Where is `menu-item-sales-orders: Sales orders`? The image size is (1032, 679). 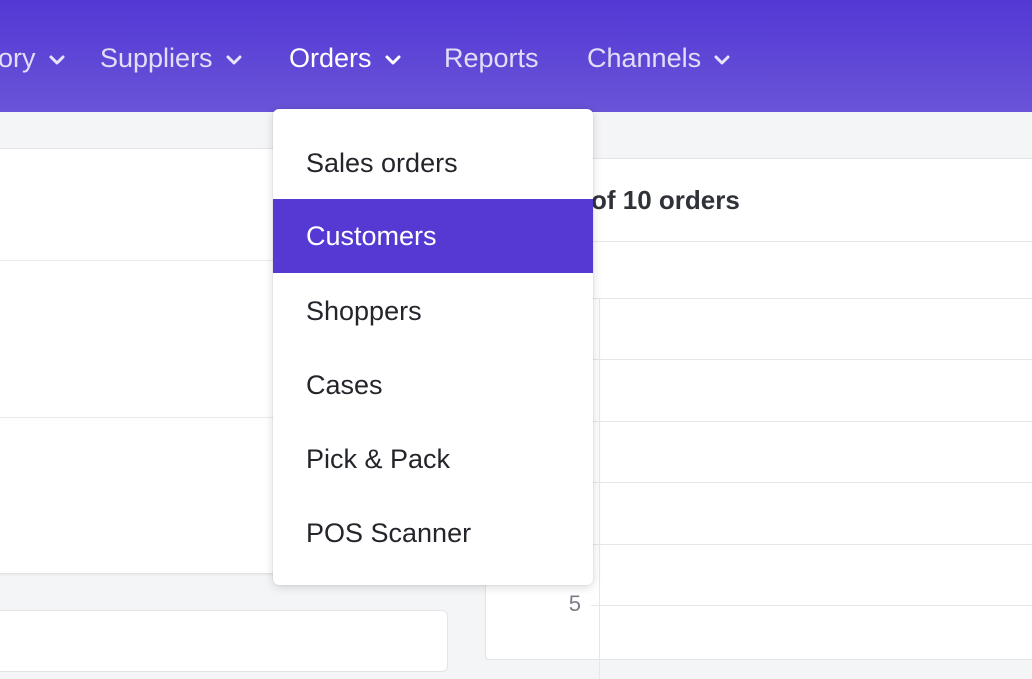 menu-item-sales-orders: Sales orders is located at coordinates (433, 163).